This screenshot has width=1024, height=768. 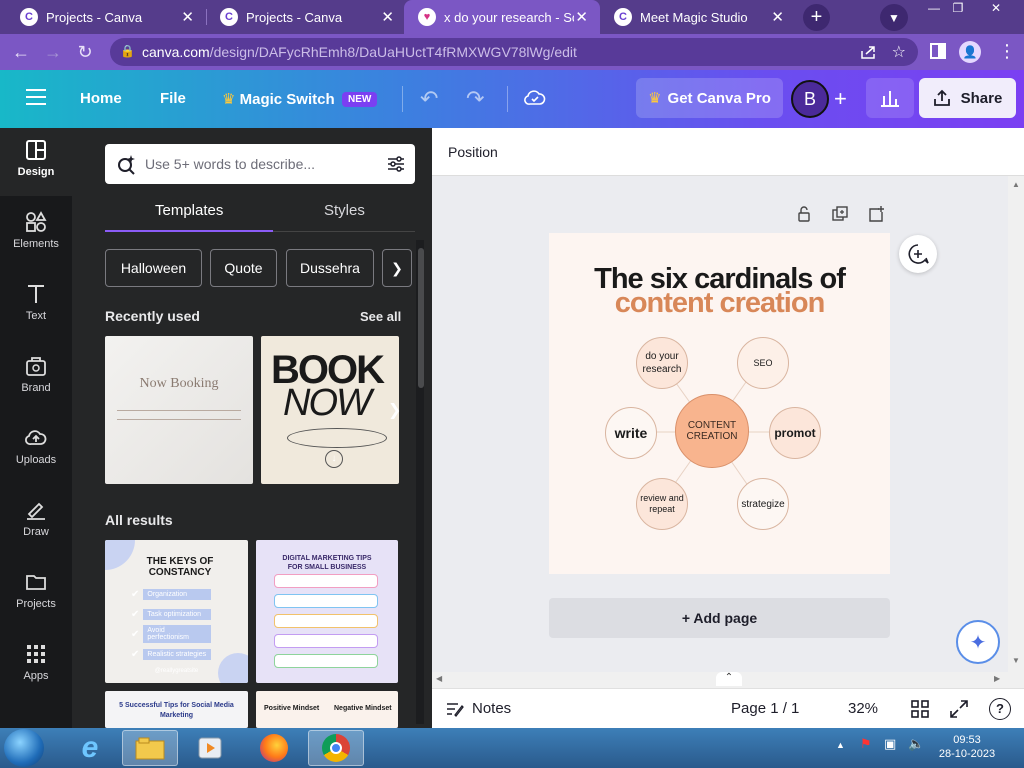 I want to click on get-canva-pro-button: ♛ Get Canva Pro, so click(x=709, y=98).